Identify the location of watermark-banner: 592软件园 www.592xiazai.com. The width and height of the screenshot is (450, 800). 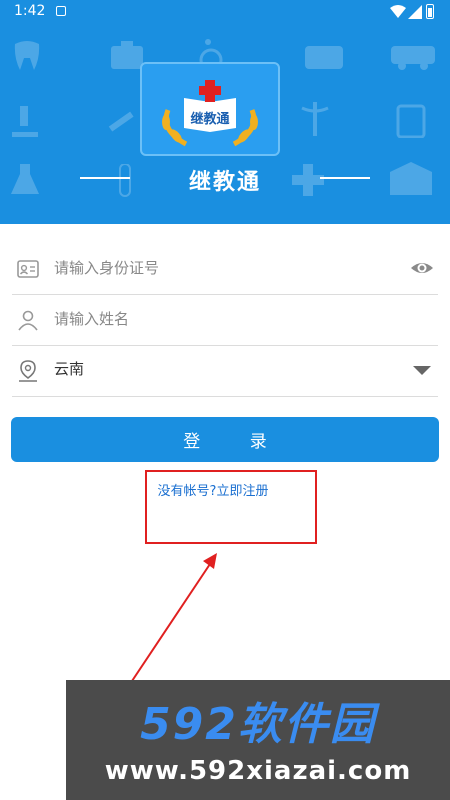
(258, 740).